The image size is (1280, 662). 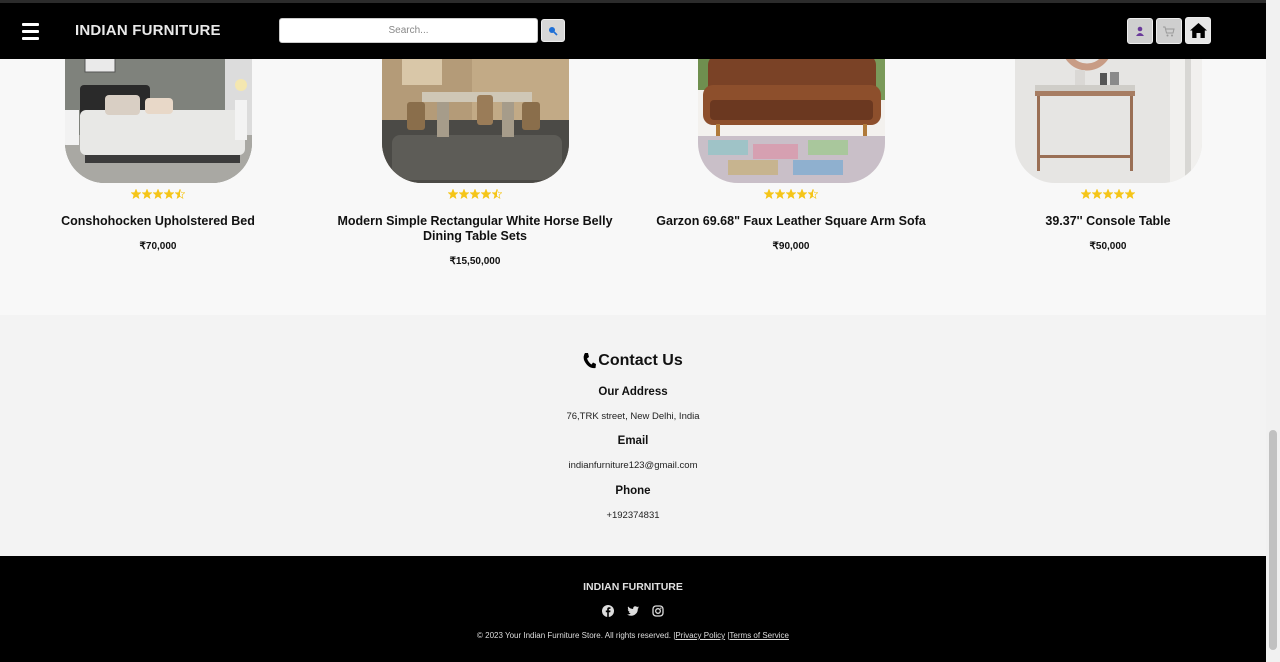 I want to click on product-image-bed, so click(x=158, y=111).